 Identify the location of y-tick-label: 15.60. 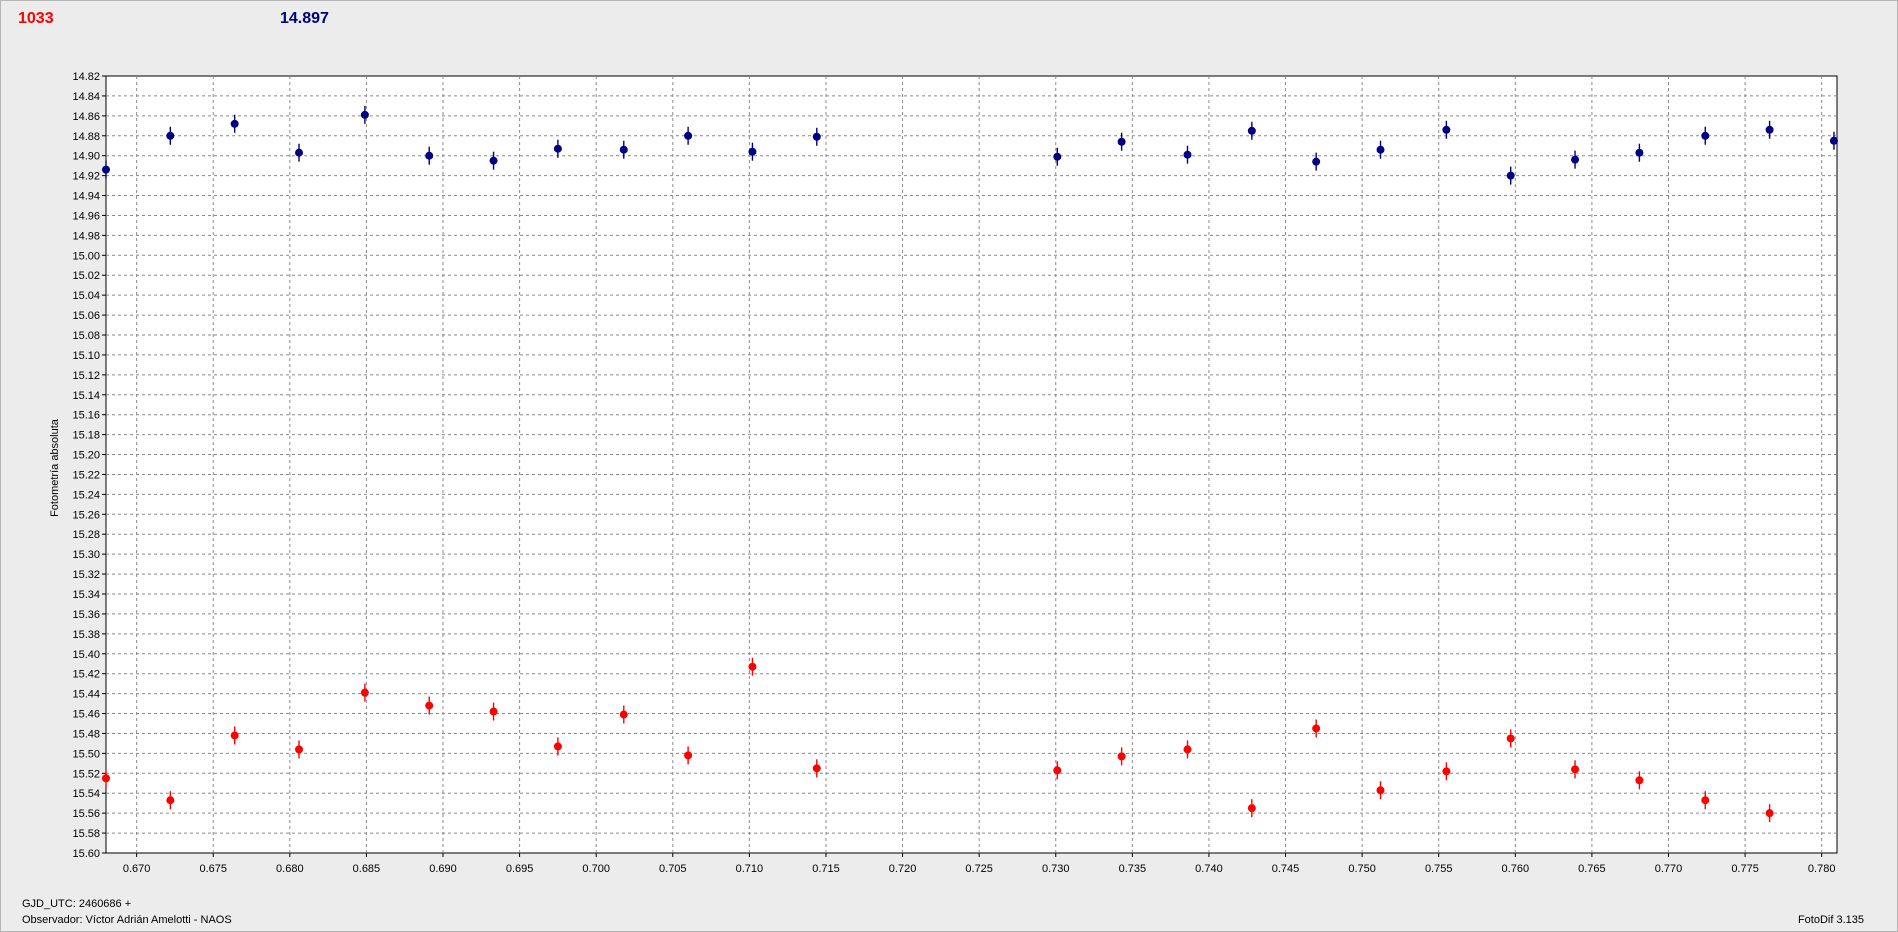
(86, 854).